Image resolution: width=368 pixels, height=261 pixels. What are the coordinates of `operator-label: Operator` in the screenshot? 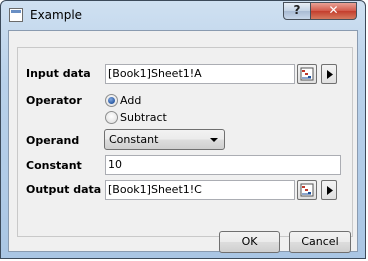 It's located at (54, 100).